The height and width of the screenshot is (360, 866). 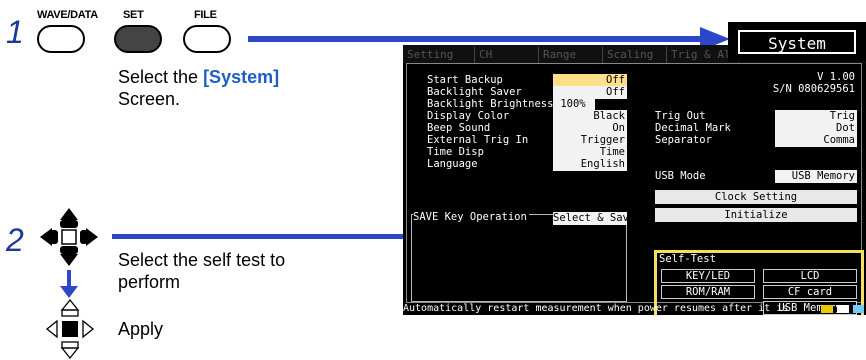 I want to click on step-1-text-pre: Select the, so click(x=161, y=77).